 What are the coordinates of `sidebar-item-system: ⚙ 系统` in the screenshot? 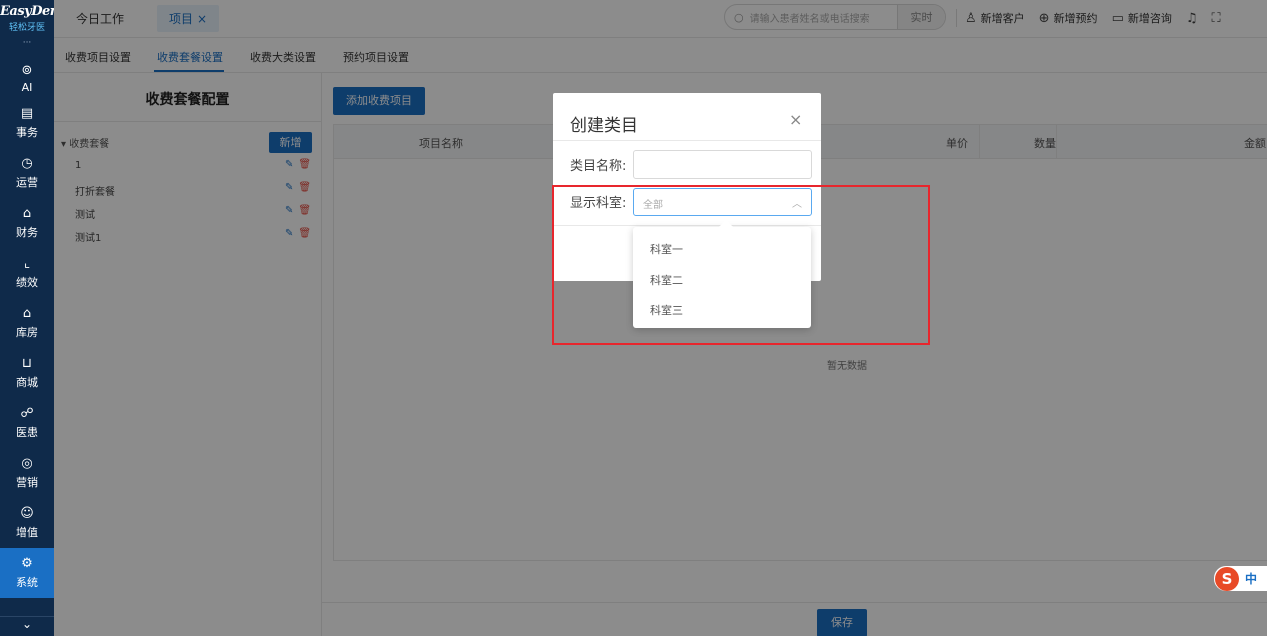 It's located at (27, 573).